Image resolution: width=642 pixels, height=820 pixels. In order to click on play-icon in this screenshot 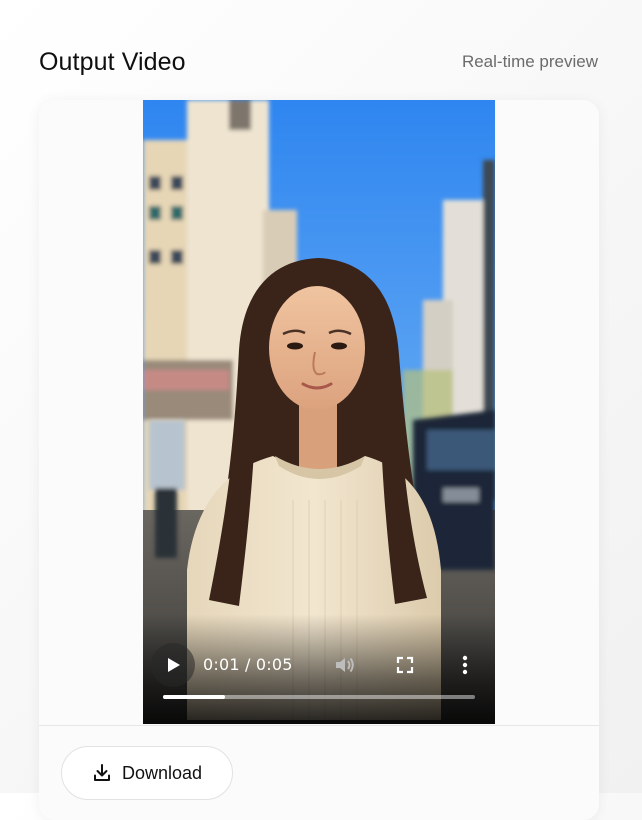, I will do `click(174, 665)`.